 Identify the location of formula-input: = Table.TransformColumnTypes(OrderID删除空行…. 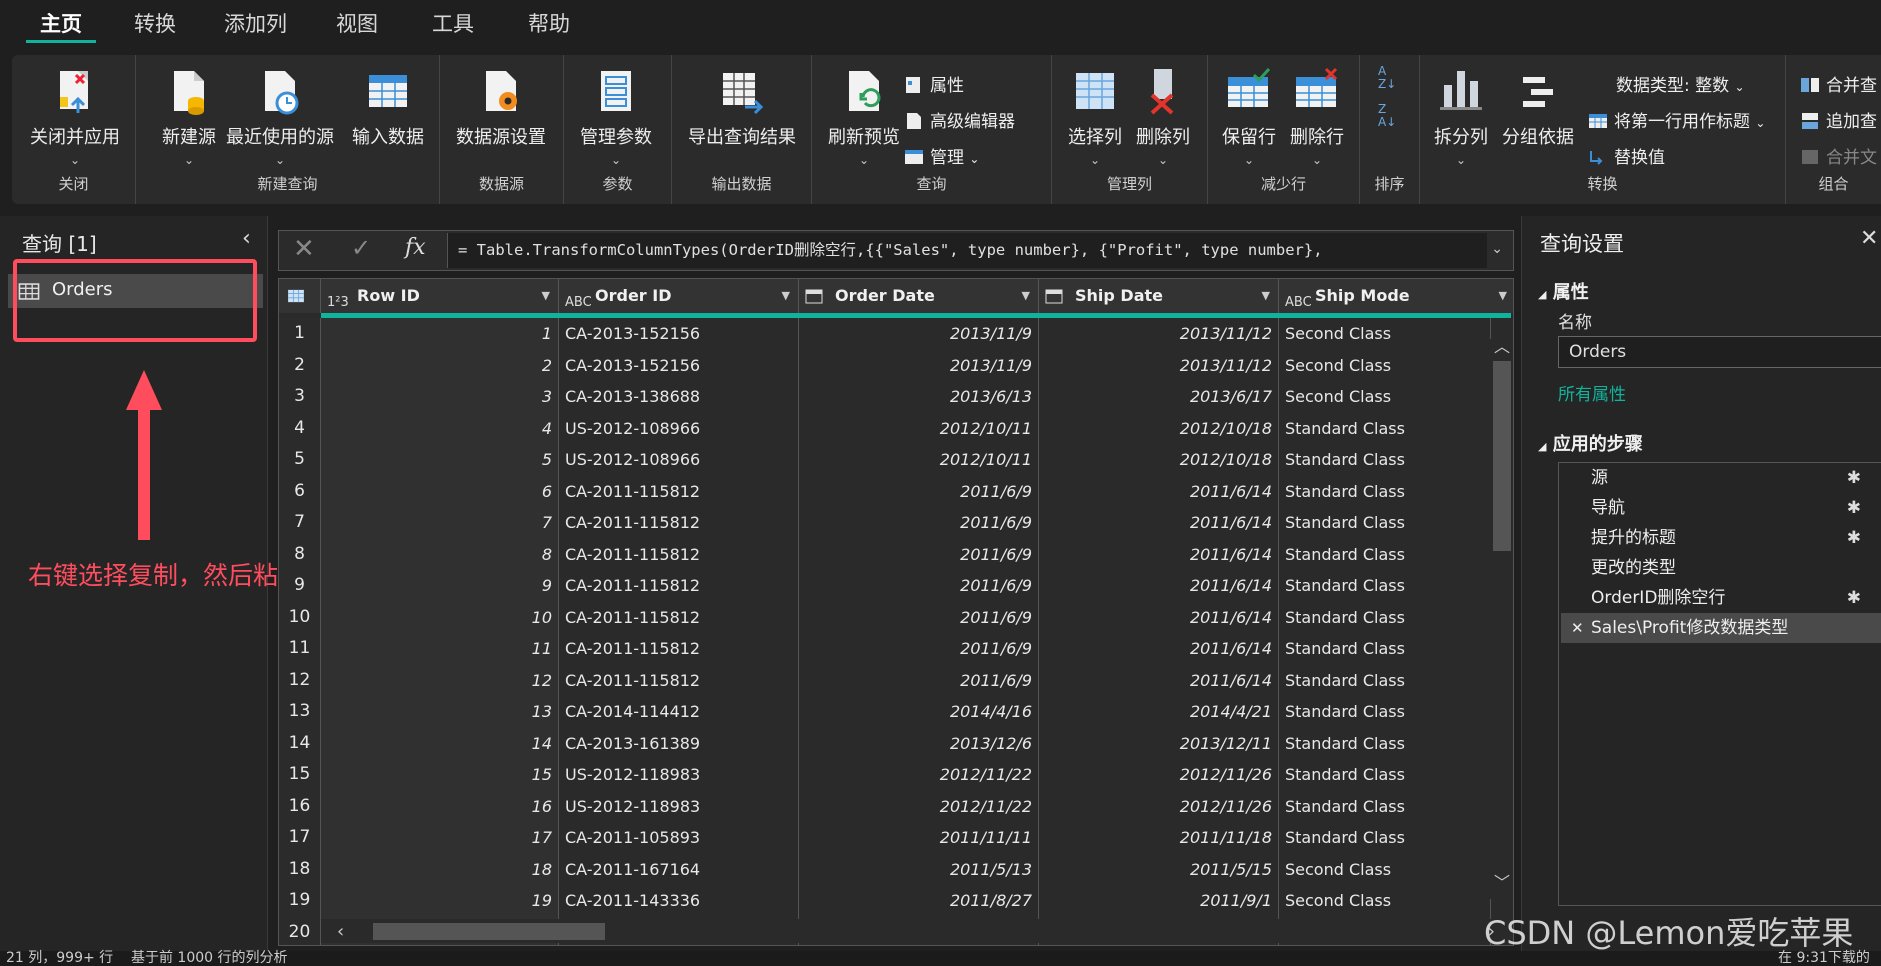
(967, 250).